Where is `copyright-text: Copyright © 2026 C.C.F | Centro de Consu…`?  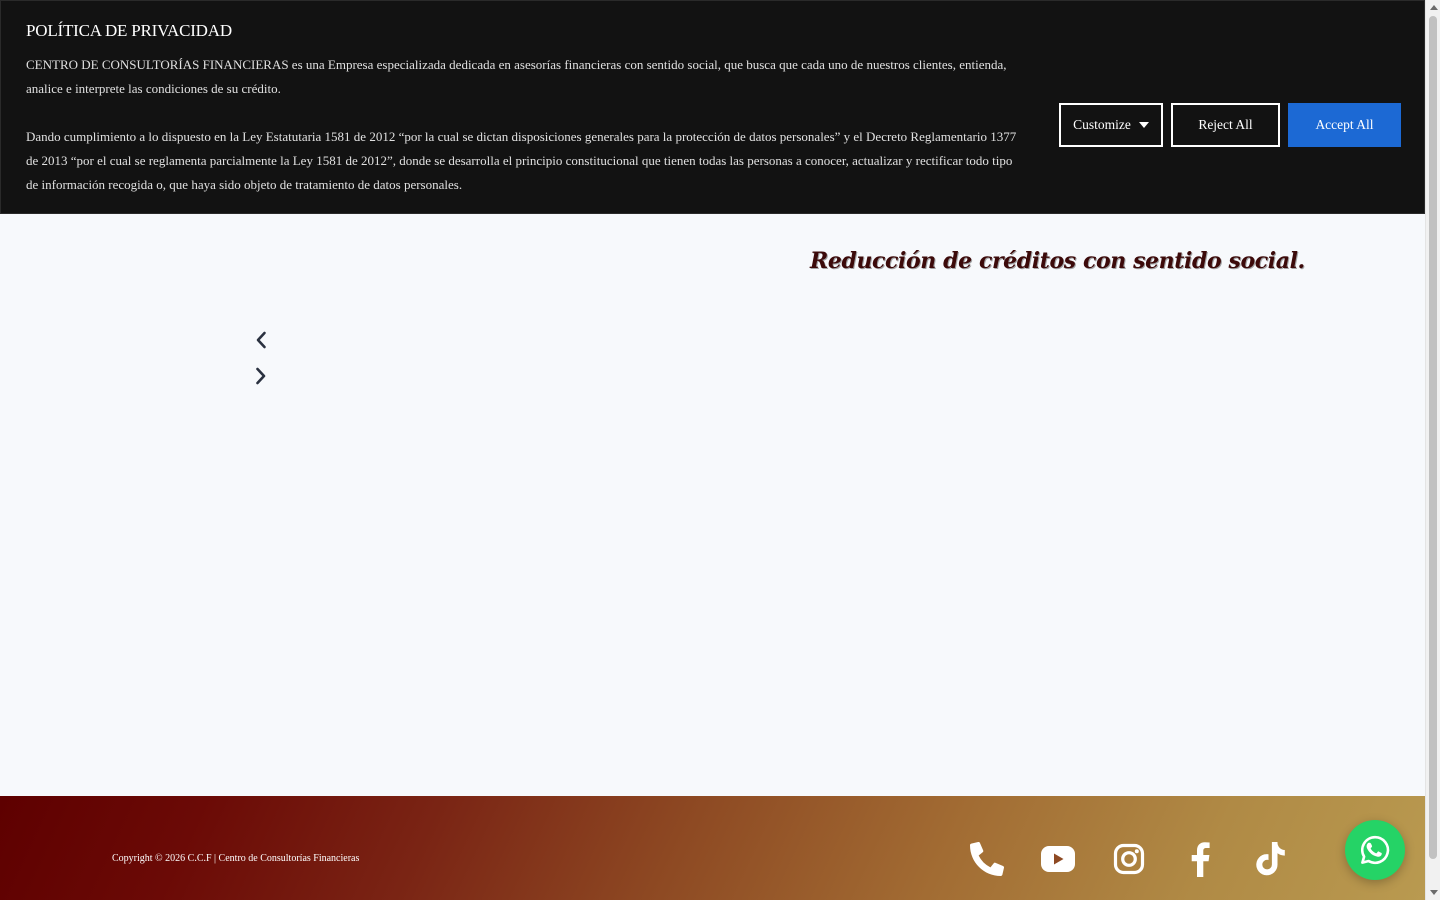
copyright-text: Copyright © 2026 C.C.F | Centro de Consu… is located at coordinates (236, 858).